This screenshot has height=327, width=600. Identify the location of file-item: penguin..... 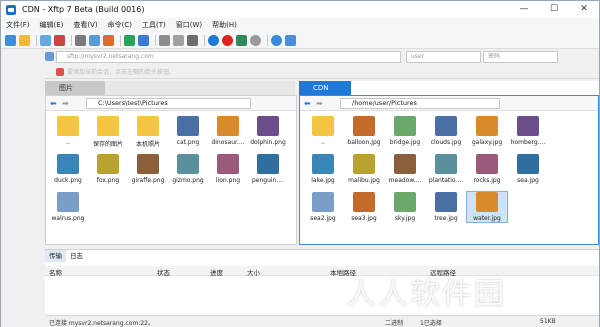
(268, 169).